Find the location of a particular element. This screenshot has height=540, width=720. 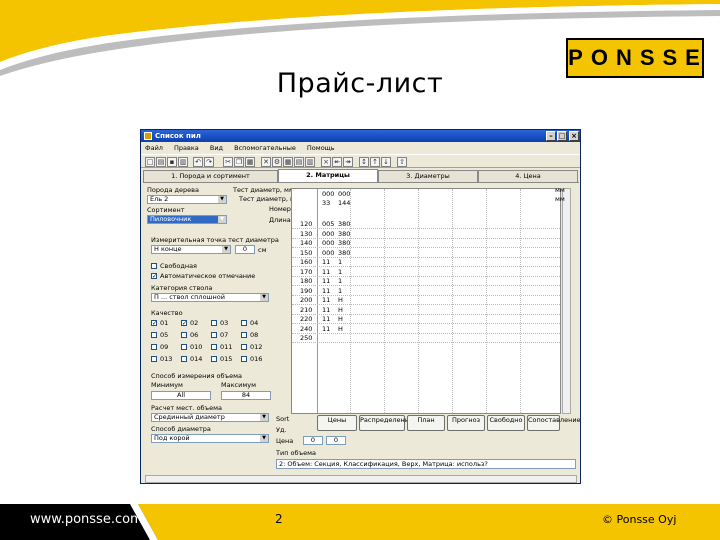

last-icon: ↠ is located at coordinates (348, 162).